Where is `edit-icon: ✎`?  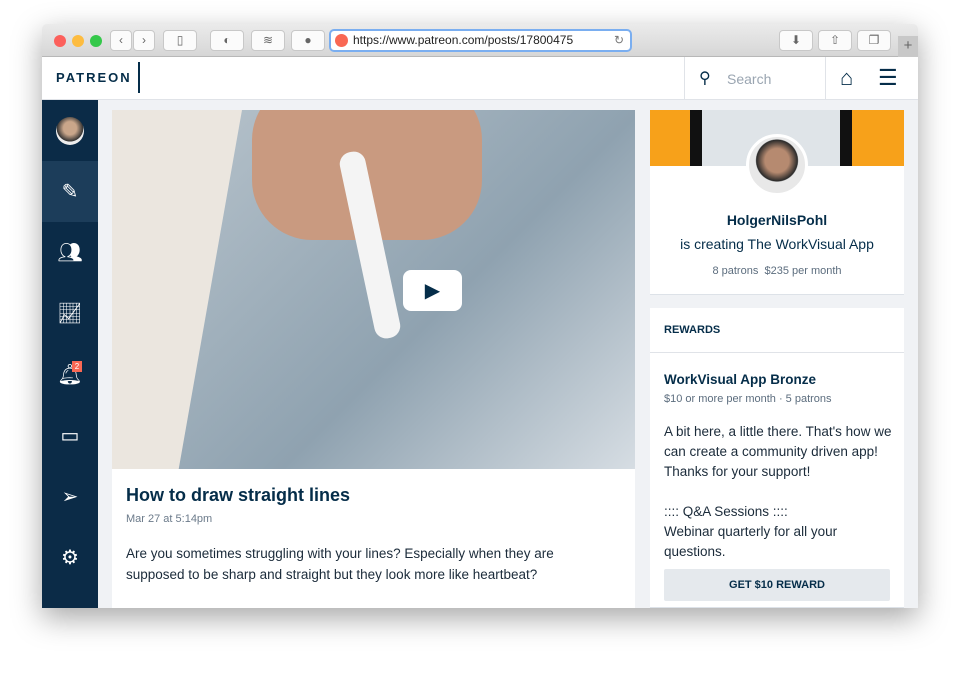 edit-icon: ✎ is located at coordinates (70, 192).